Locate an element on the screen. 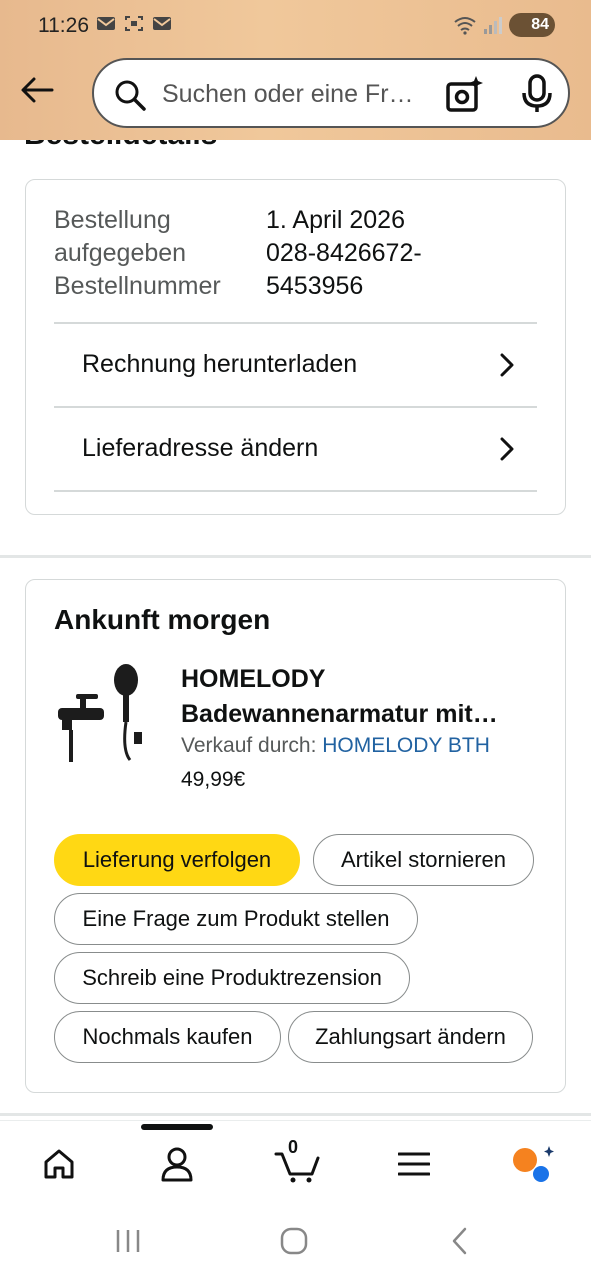 The height and width of the screenshot is (1280, 591). divider is located at coordinates (295, 491).